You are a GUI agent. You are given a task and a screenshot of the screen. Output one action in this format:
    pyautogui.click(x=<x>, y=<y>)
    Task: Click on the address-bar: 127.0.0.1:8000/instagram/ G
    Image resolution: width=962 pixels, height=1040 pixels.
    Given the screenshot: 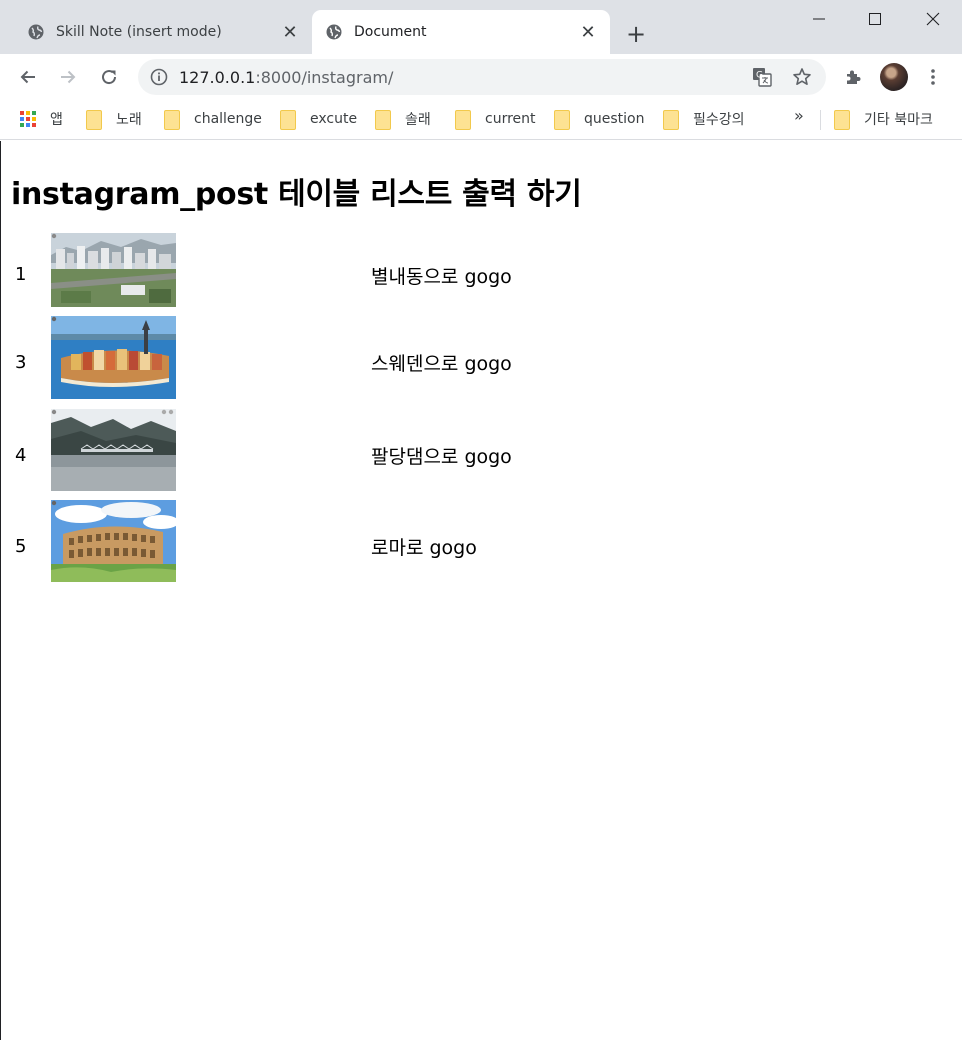 What is the action you would take?
    pyautogui.click(x=482, y=77)
    